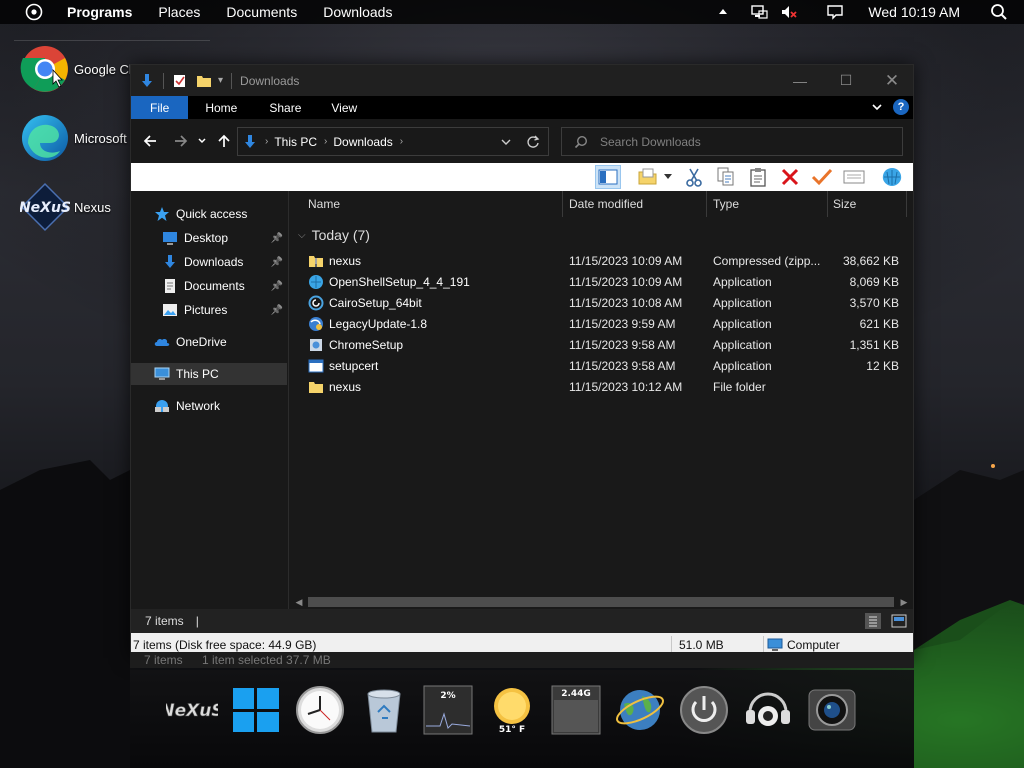 The width and height of the screenshot is (1024, 768). What do you see at coordinates (800, 80) in the screenshot?
I see `minimize-button: —` at bounding box center [800, 80].